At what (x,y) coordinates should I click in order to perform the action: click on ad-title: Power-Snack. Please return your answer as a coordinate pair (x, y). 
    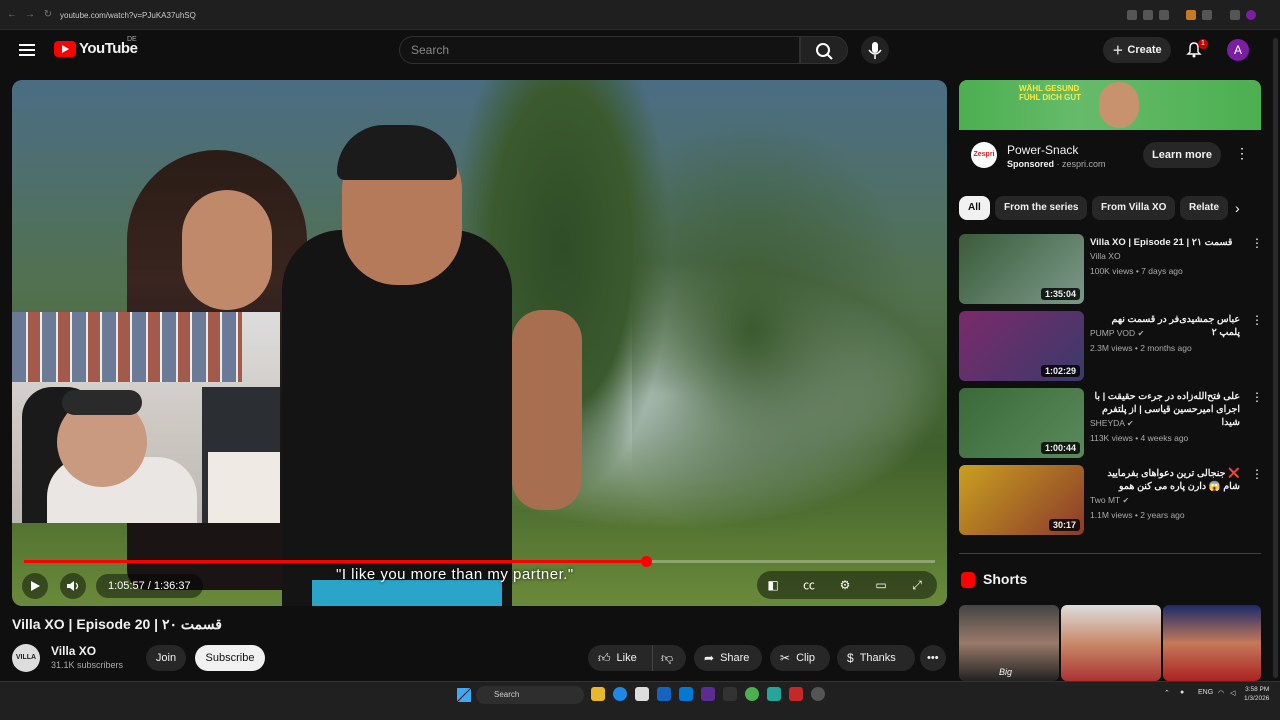
    Looking at the image, I should click on (1042, 150).